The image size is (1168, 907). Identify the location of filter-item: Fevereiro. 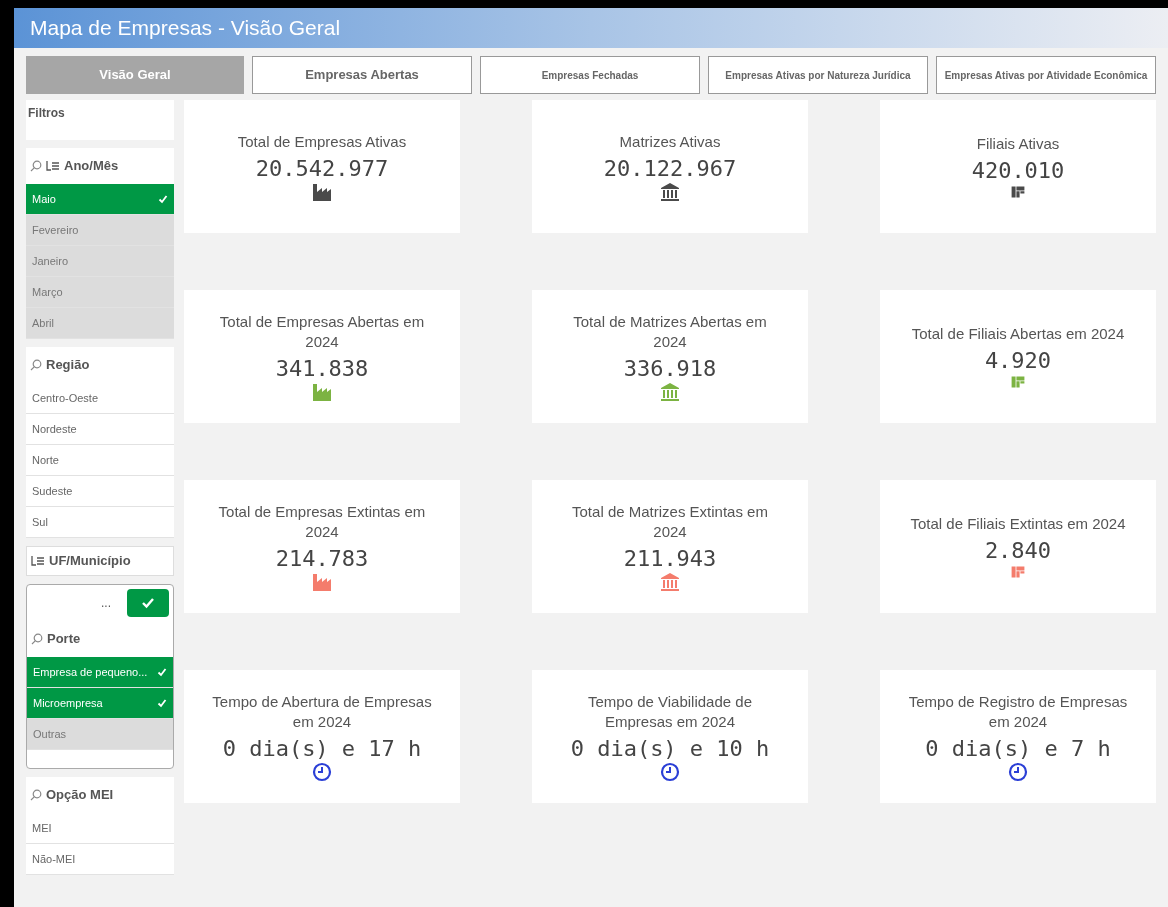
(100, 230).